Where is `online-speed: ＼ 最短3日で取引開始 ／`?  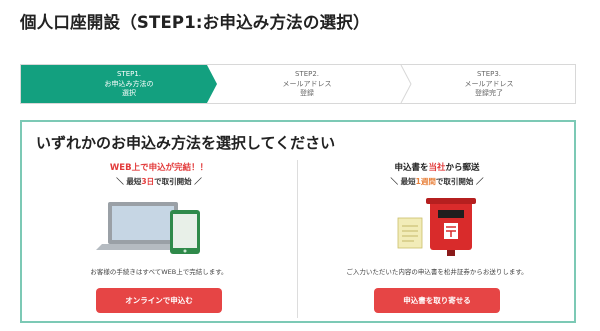
online-speed: ＼ 最短3日で取引開始 ／ is located at coordinates (159, 181).